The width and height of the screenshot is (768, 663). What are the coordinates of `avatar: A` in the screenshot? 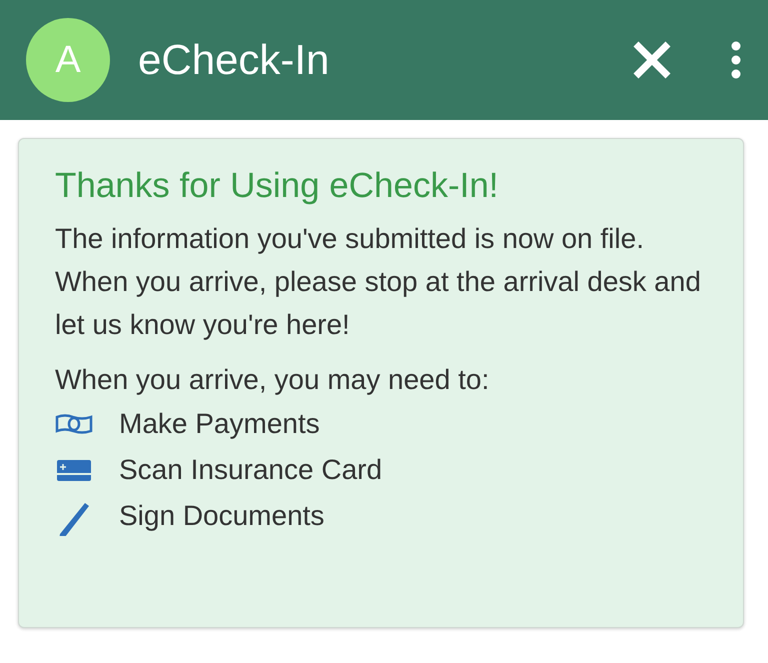 It's located at (68, 60).